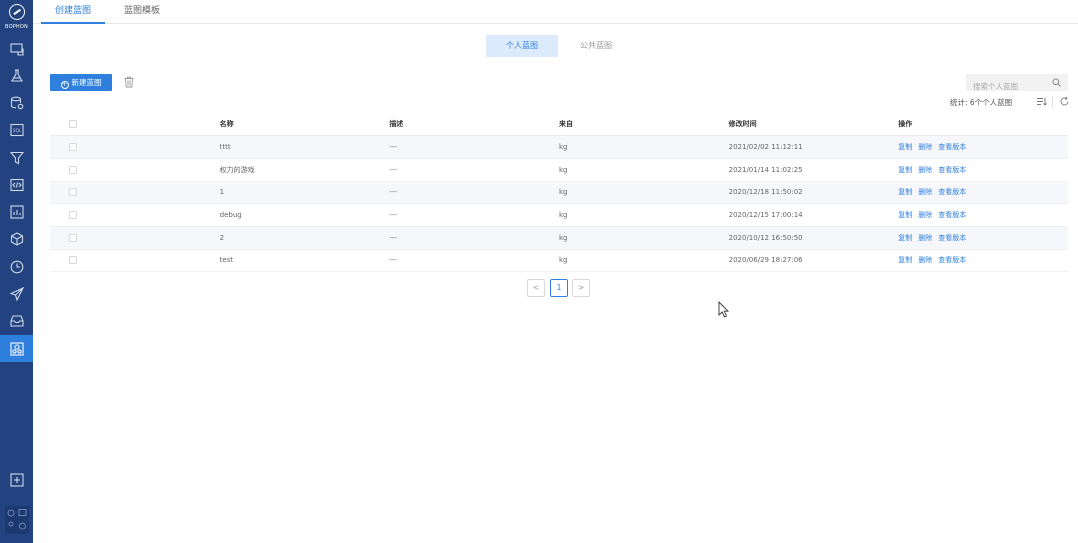  I want to click on toolbar-divider, so click(1052, 101).